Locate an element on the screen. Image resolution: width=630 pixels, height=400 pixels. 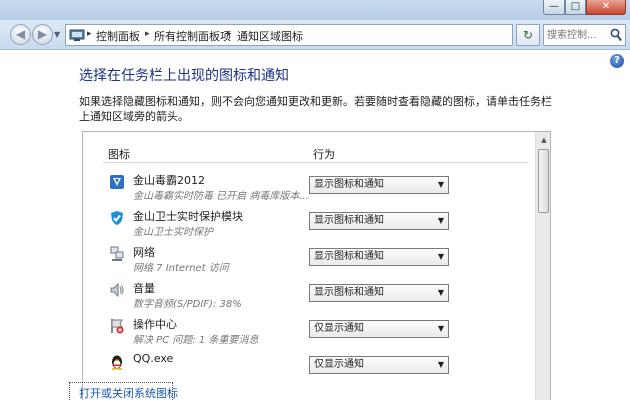
breadcrumb-all-items: 所有控制面板项 is located at coordinates (192, 36).